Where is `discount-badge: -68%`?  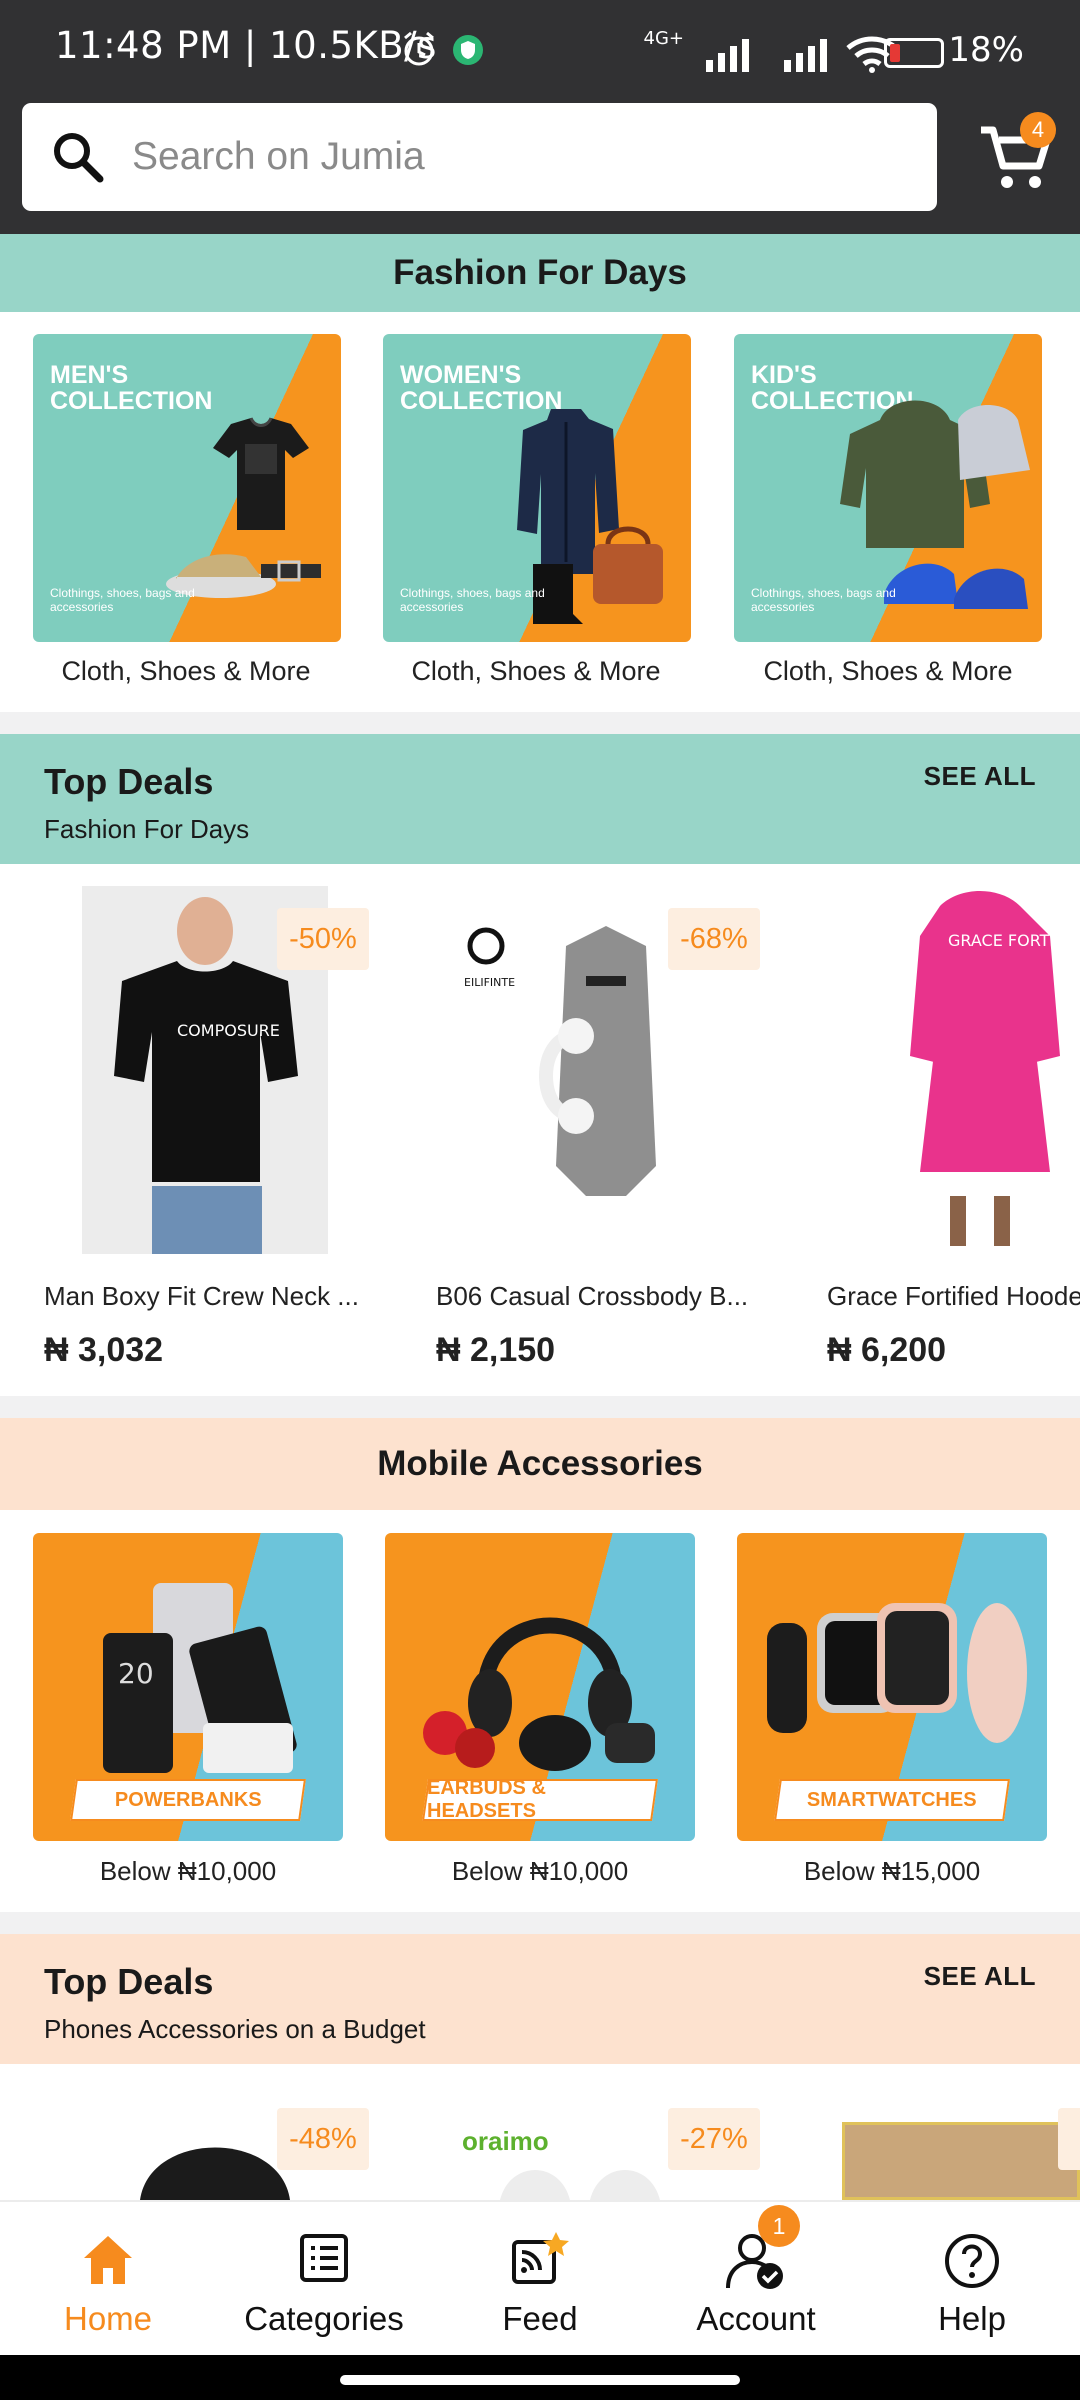 discount-badge: -68% is located at coordinates (714, 939).